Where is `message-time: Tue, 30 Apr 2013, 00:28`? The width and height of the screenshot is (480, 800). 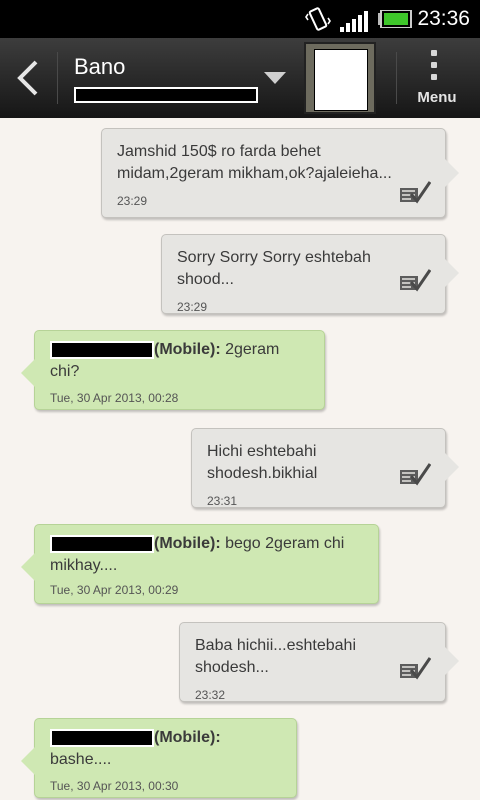
message-time: Tue, 30 Apr 2013, 00:28 is located at coordinates (114, 398).